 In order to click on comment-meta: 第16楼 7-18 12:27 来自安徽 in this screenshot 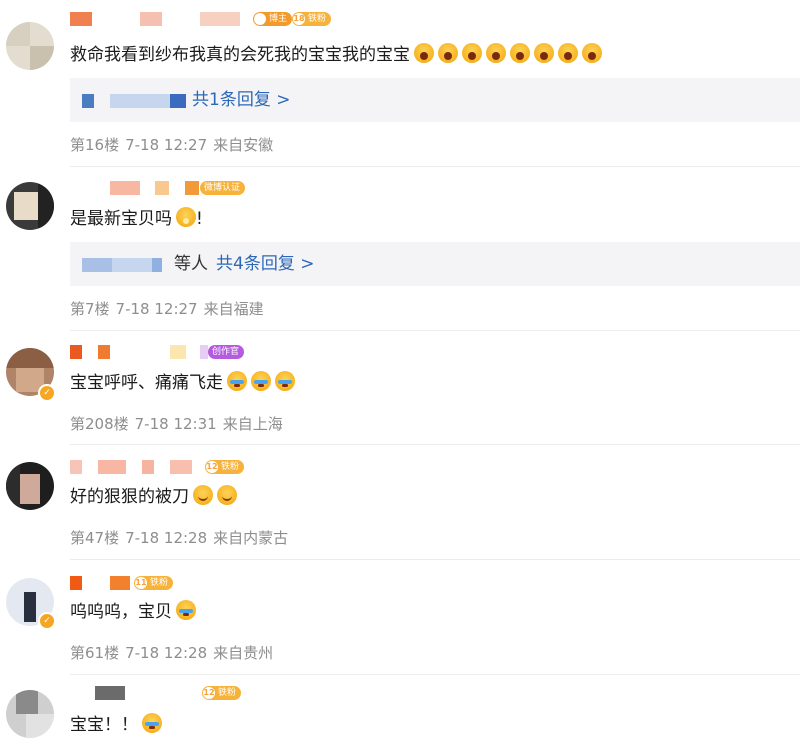, I will do `click(174, 145)`.